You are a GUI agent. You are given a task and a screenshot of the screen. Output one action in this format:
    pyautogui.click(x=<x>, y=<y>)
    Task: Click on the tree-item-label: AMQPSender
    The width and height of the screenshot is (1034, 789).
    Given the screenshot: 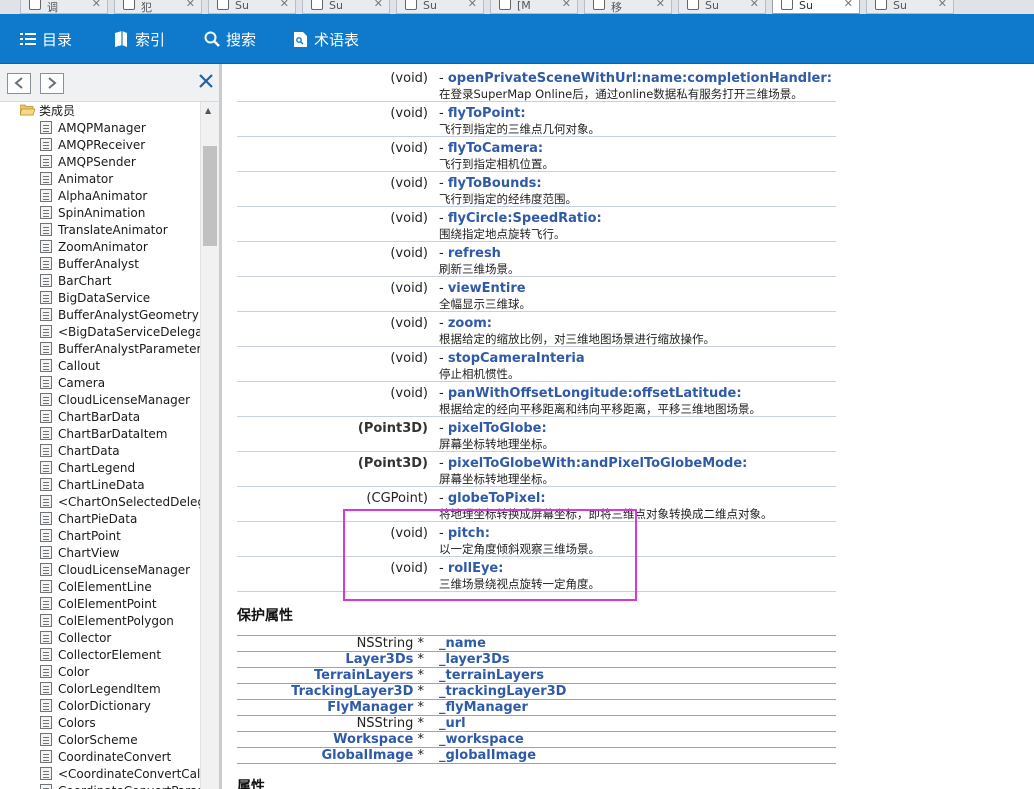 What is the action you would take?
    pyautogui.click(x=97, y=161)
    